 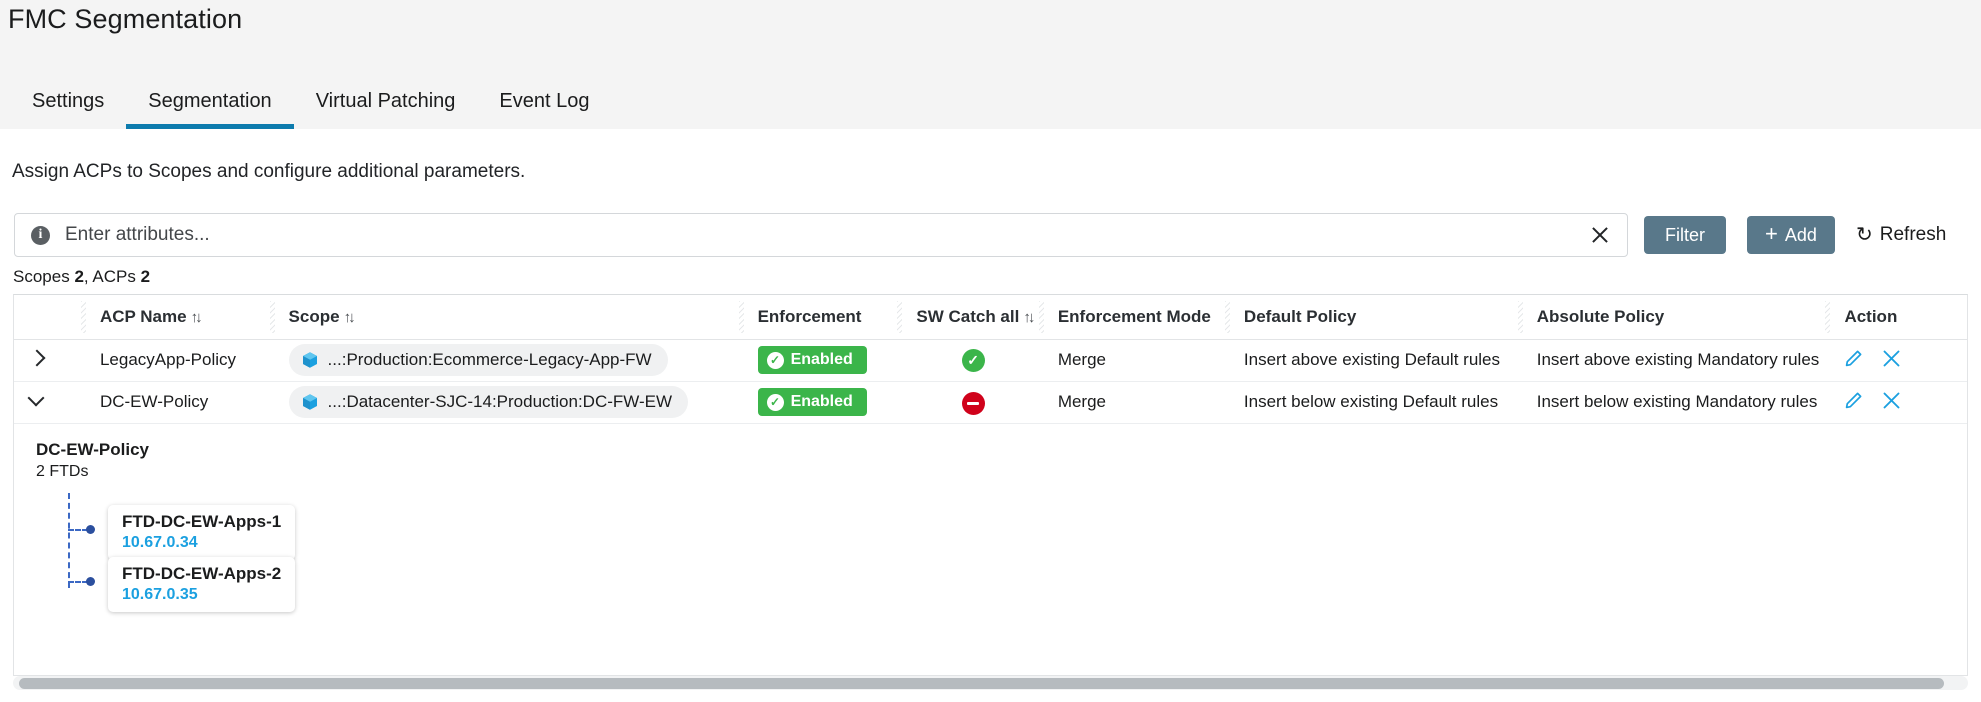 I want to click on column-header-enforcement-mode-label: Enforcement Mode, so click(x=1134, y=316).